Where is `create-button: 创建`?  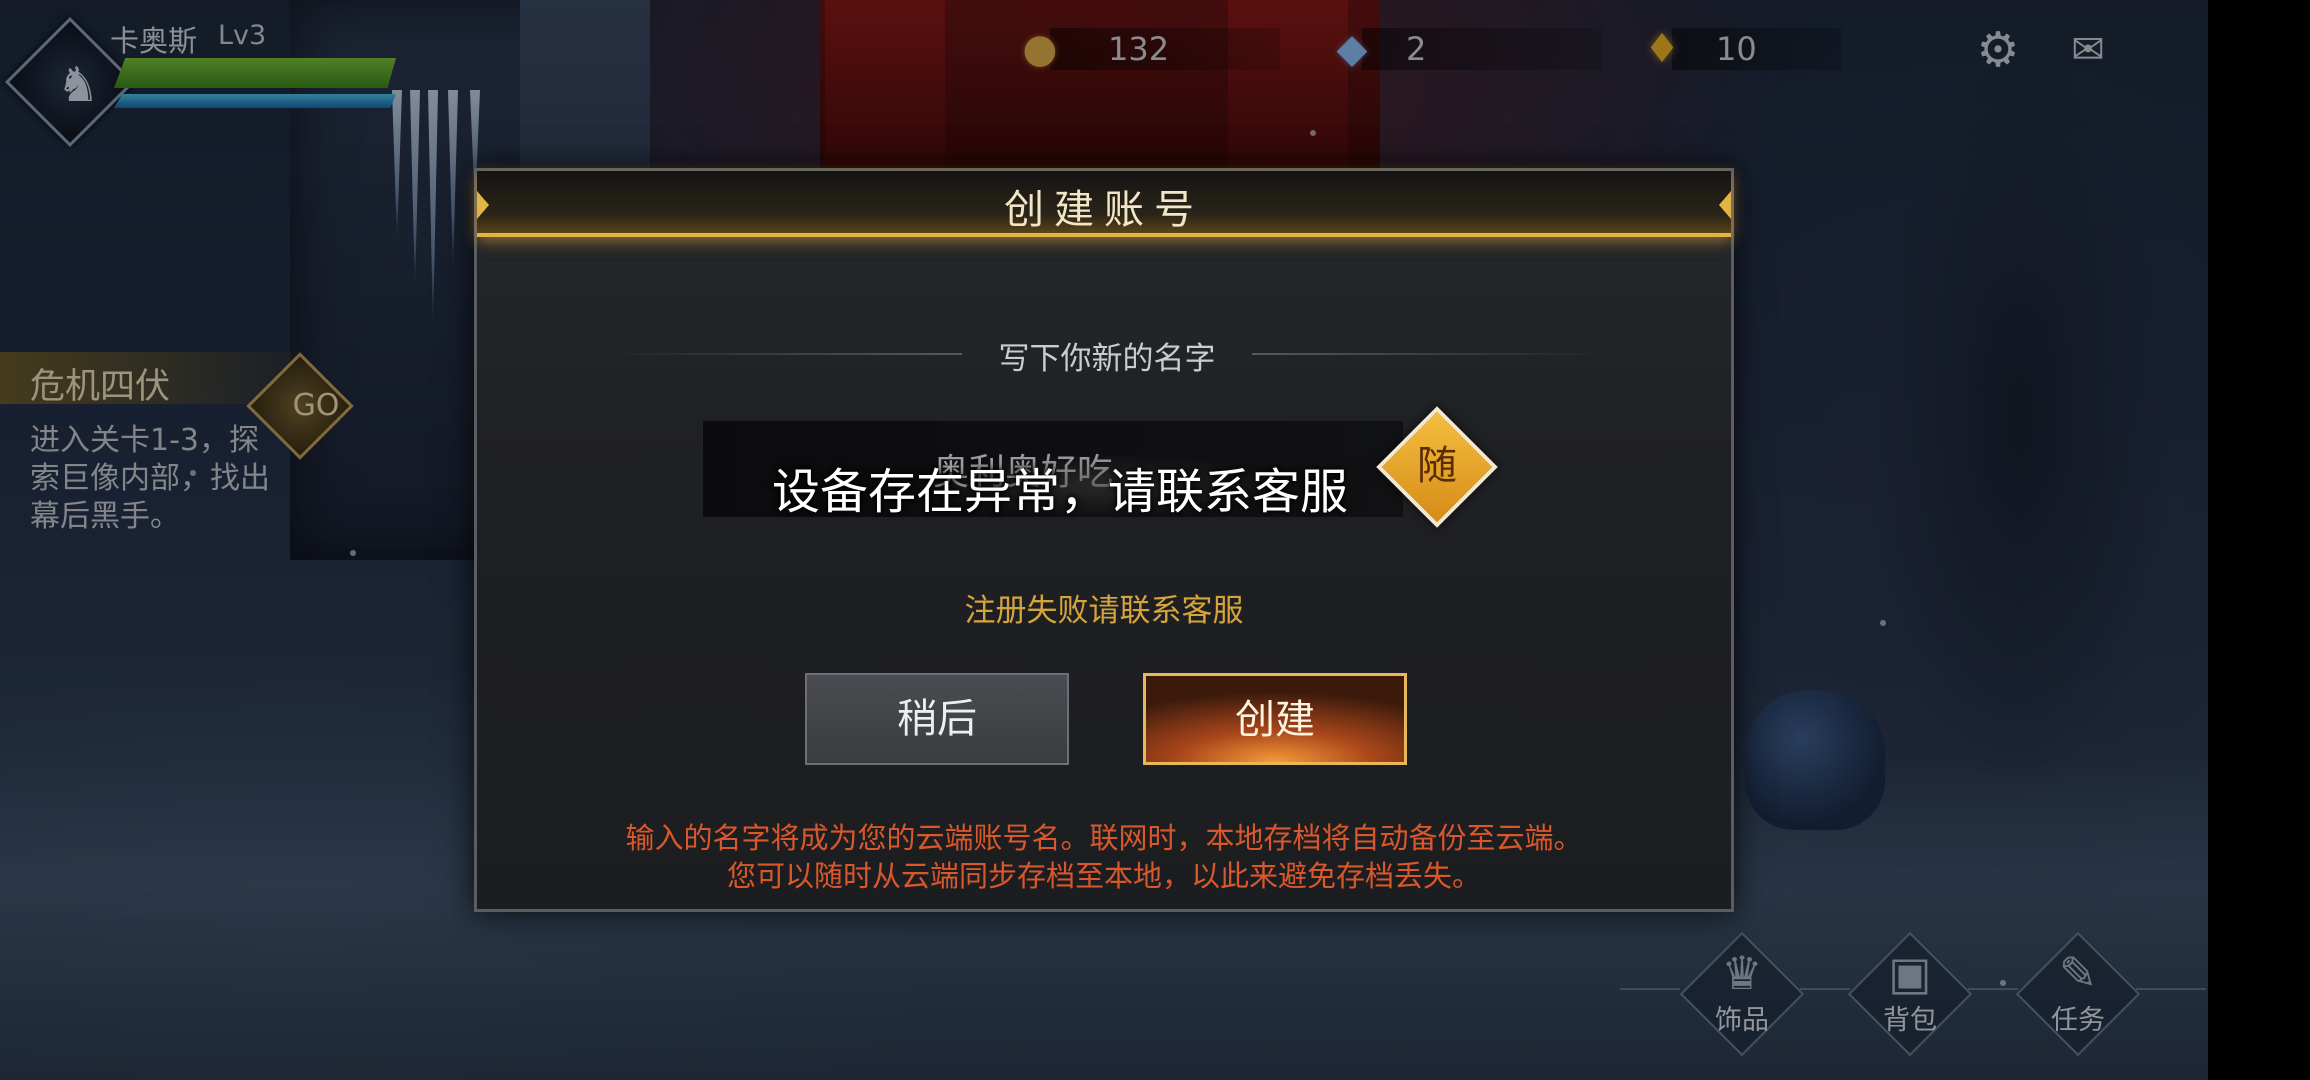
create-button: 创建 is located at coordinates (1275, 719).